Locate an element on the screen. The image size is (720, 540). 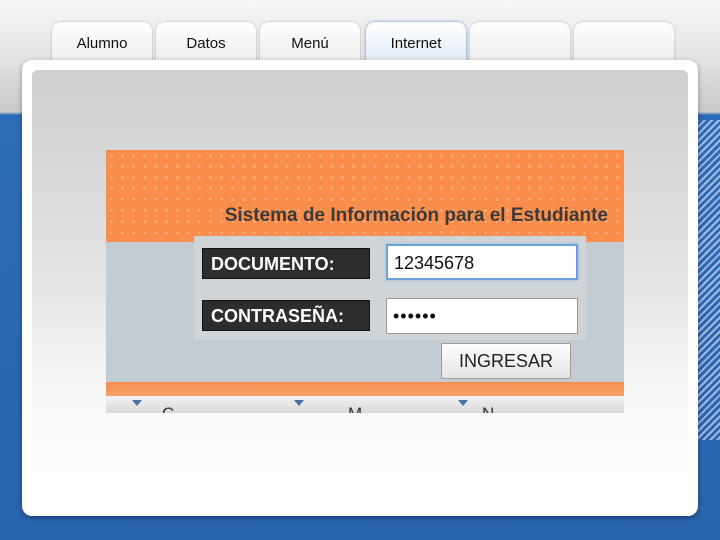
ingresar-button: INGRESAR is located at coordinates (506, 361).